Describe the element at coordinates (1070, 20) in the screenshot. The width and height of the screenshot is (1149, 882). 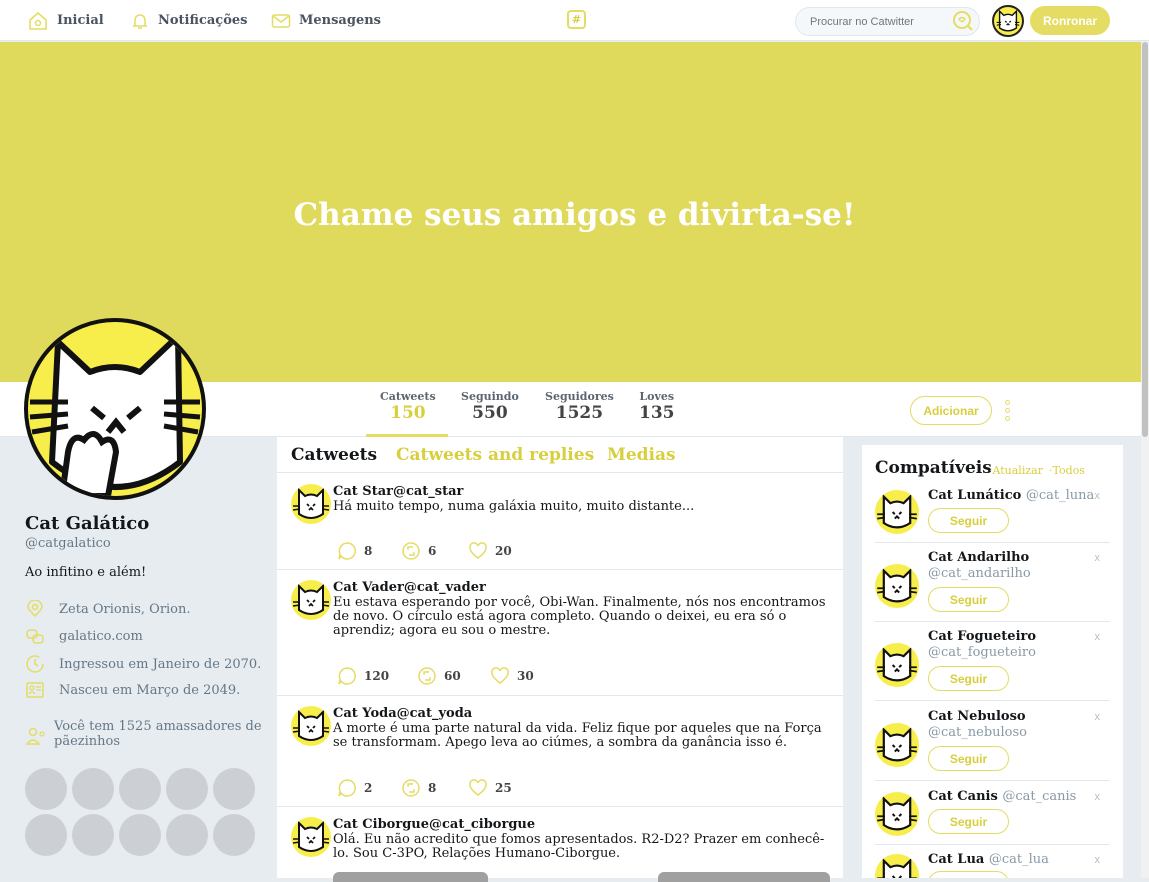
I see `ronronar-button: Ronronar` at that location.